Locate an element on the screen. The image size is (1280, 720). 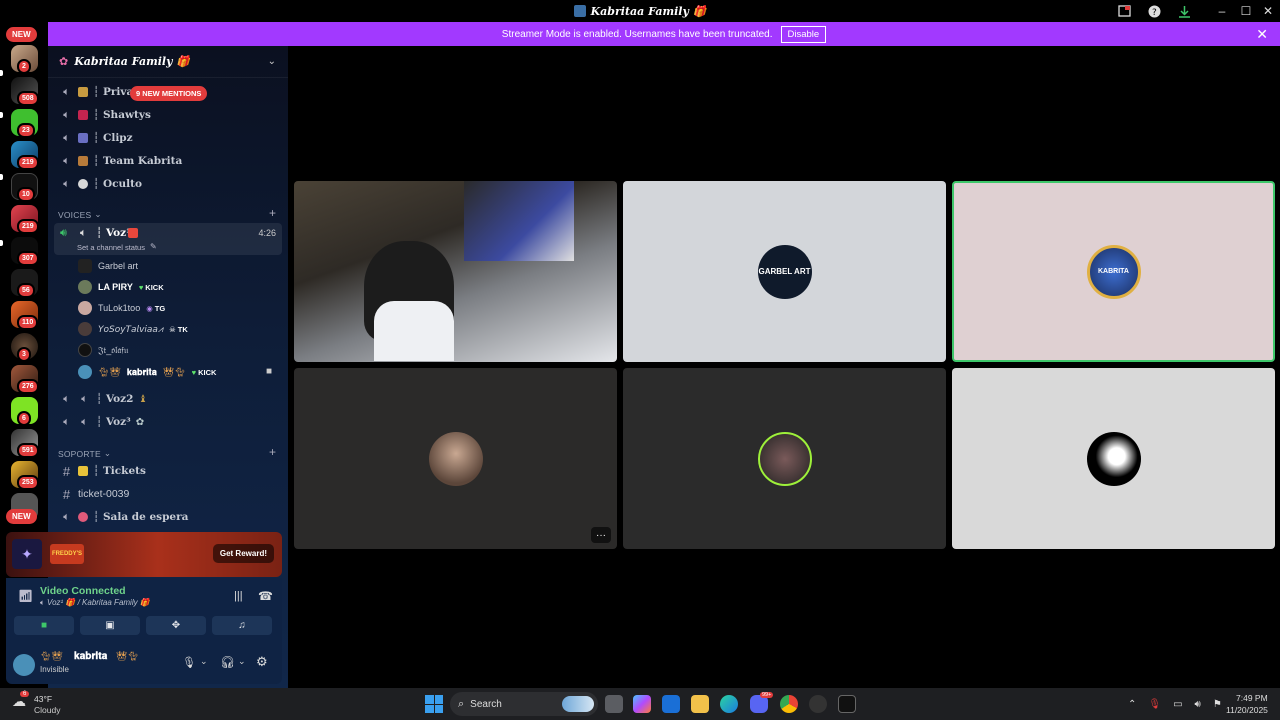
camera-button: ■ is located at coordinates (44, 625).